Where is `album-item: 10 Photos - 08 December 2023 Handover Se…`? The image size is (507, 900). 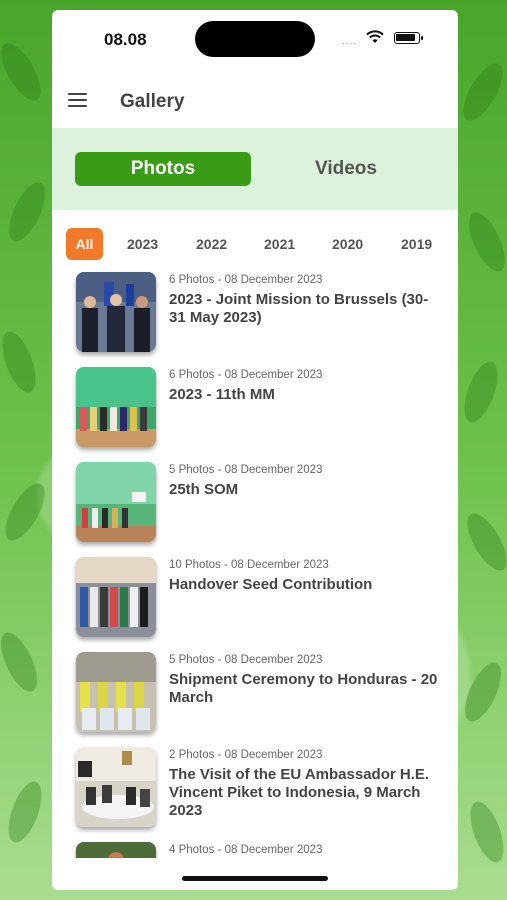 album-item: 10 Photos - 08 December 2023 Handover Se… is located at coordinates (255, 602).